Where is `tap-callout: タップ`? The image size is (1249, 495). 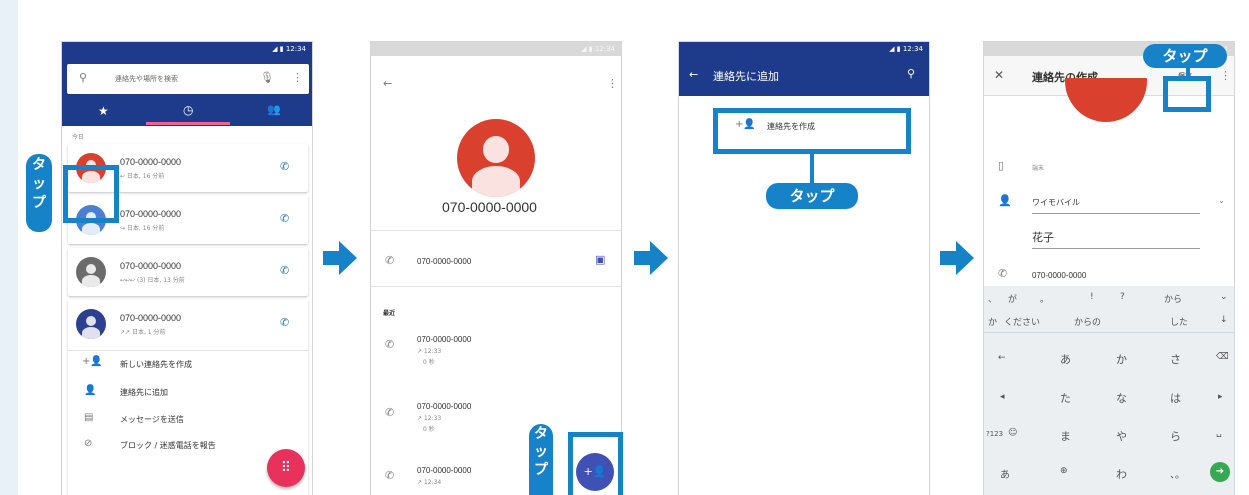
tap-callout: タップ is located at coordinates (812, 196).